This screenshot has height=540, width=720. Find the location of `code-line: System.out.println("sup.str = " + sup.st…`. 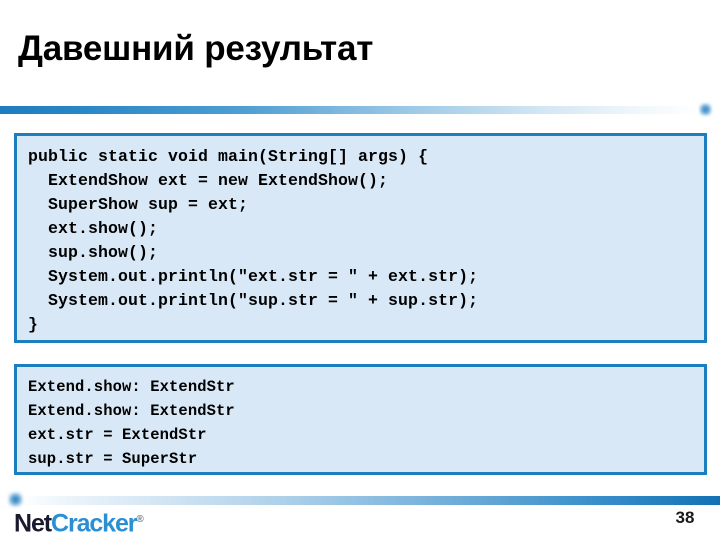

code-line: System.out.println("sup.str = " + sup.st… is located at coordinates (253, 300).